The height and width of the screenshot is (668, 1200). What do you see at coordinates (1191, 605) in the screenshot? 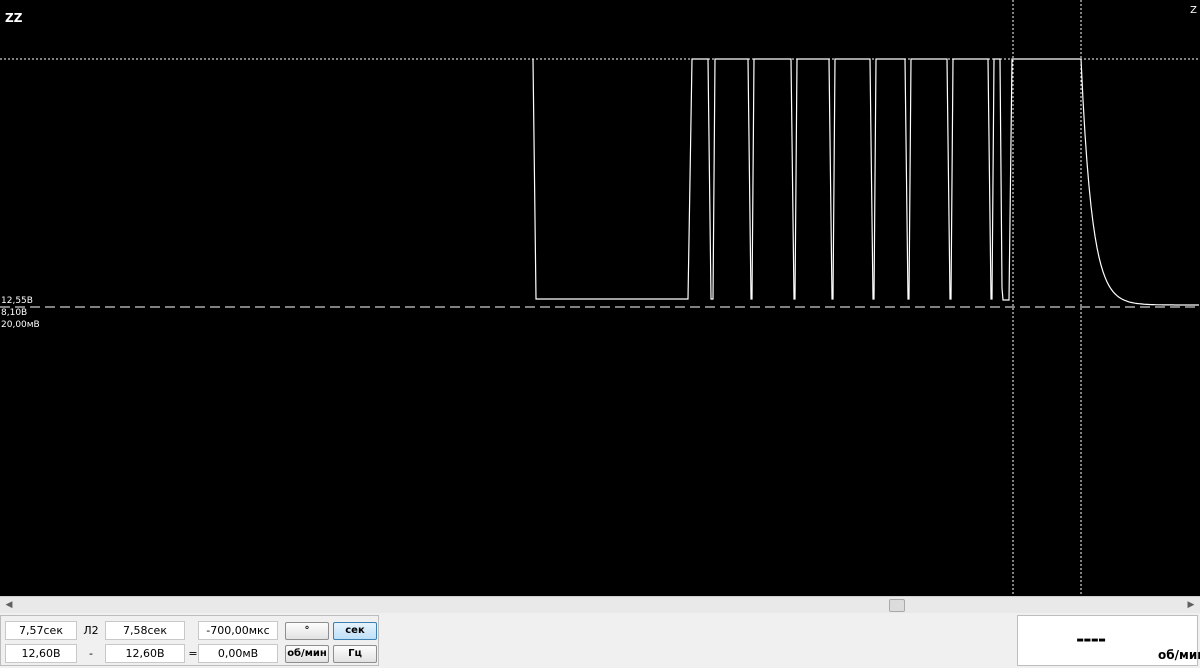
I see `arrow-right-icon: ▶` at bounding box center [1191, 605].